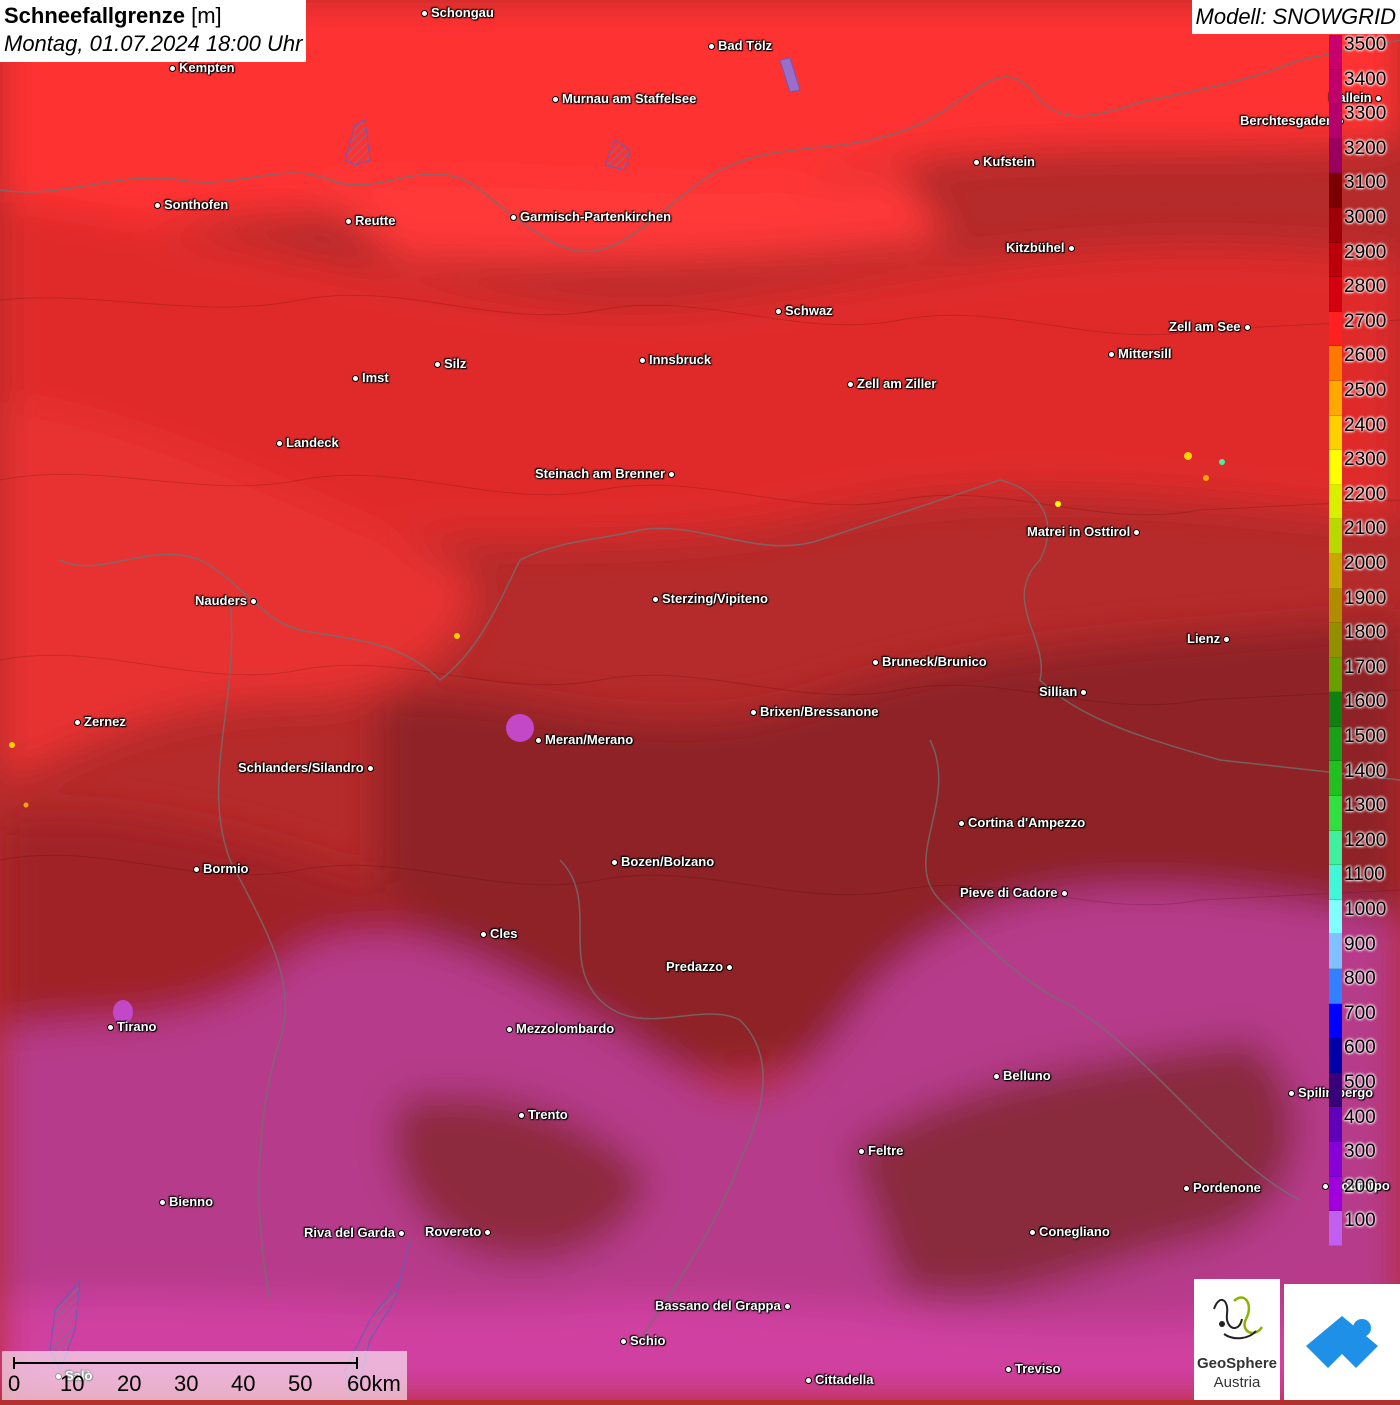 The image size is (1400, 1405). What do you see at coordinates (374, 1383) in the screenshot?
I see `scale-label: 60km` at bounding box center [374, 1383].